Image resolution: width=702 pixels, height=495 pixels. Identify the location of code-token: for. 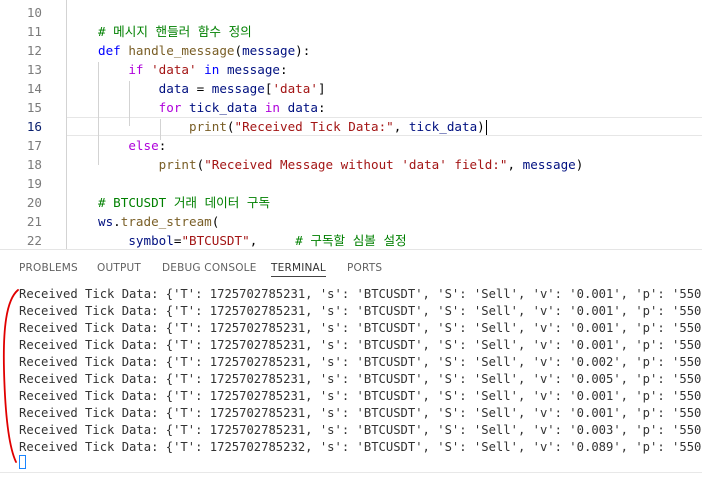
(174, 107).